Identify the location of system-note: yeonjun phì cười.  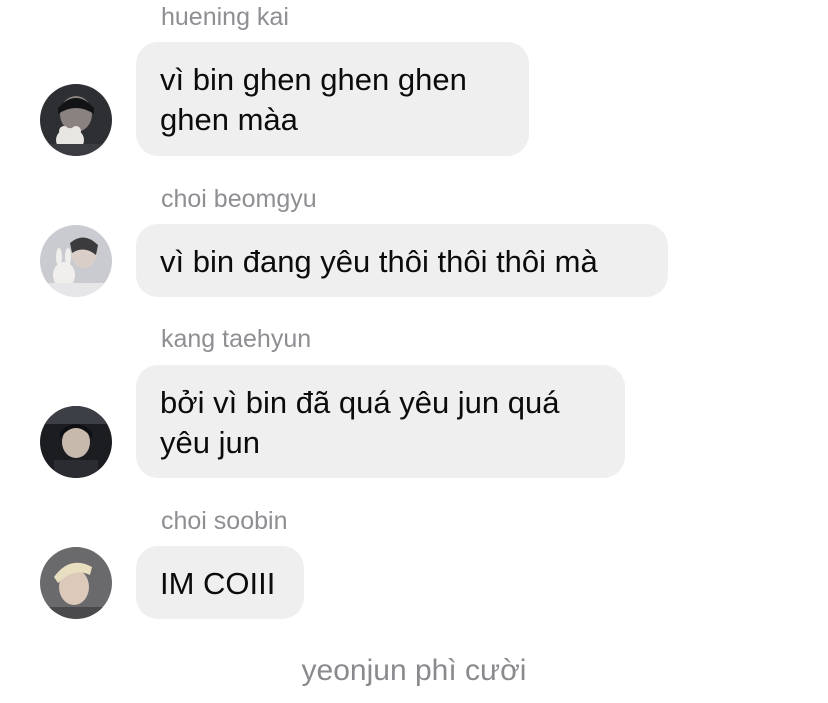
(414, 670).